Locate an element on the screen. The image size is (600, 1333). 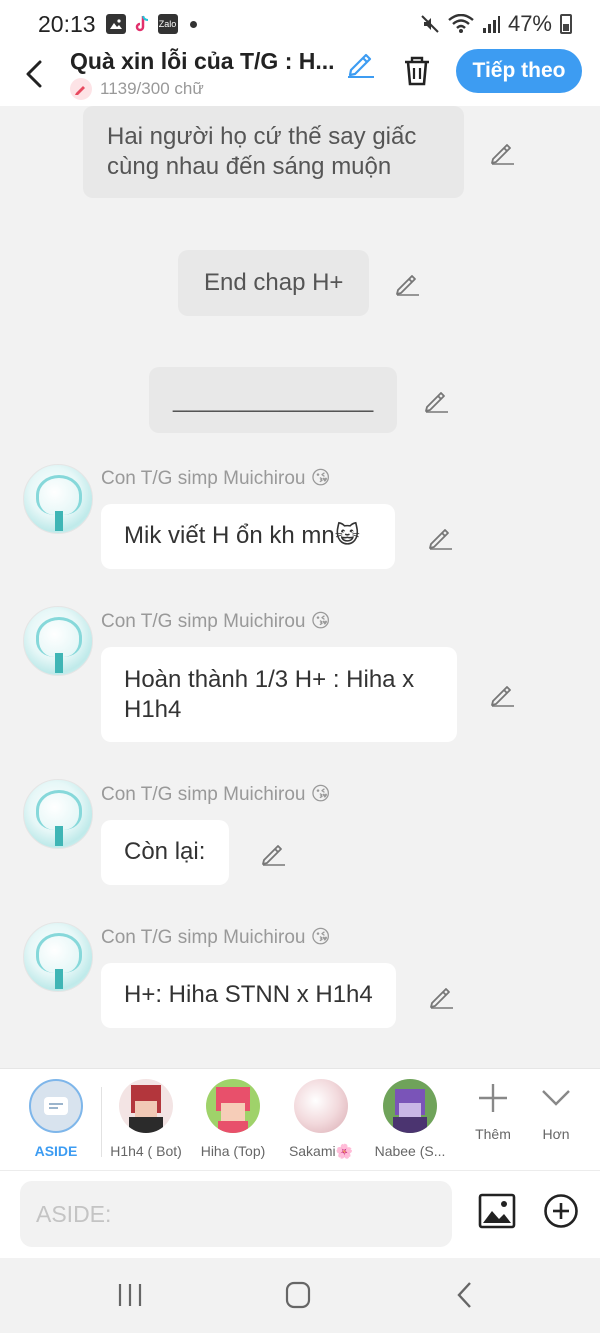
word-count: 1139/300 chữ is located at coordinates (137, 89).